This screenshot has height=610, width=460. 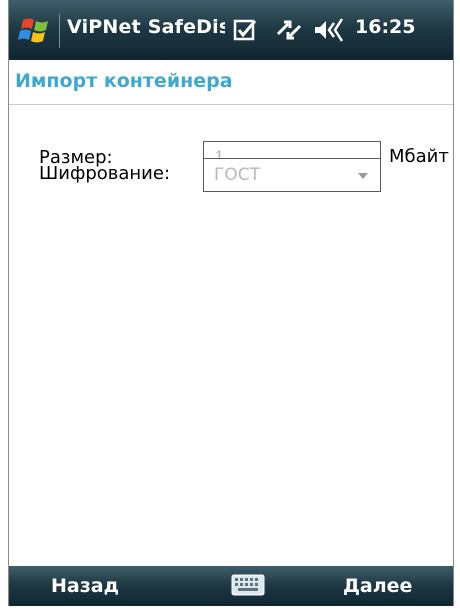 I want to click on softkey-bar: Назад Далее, so click(x=231, y=586).